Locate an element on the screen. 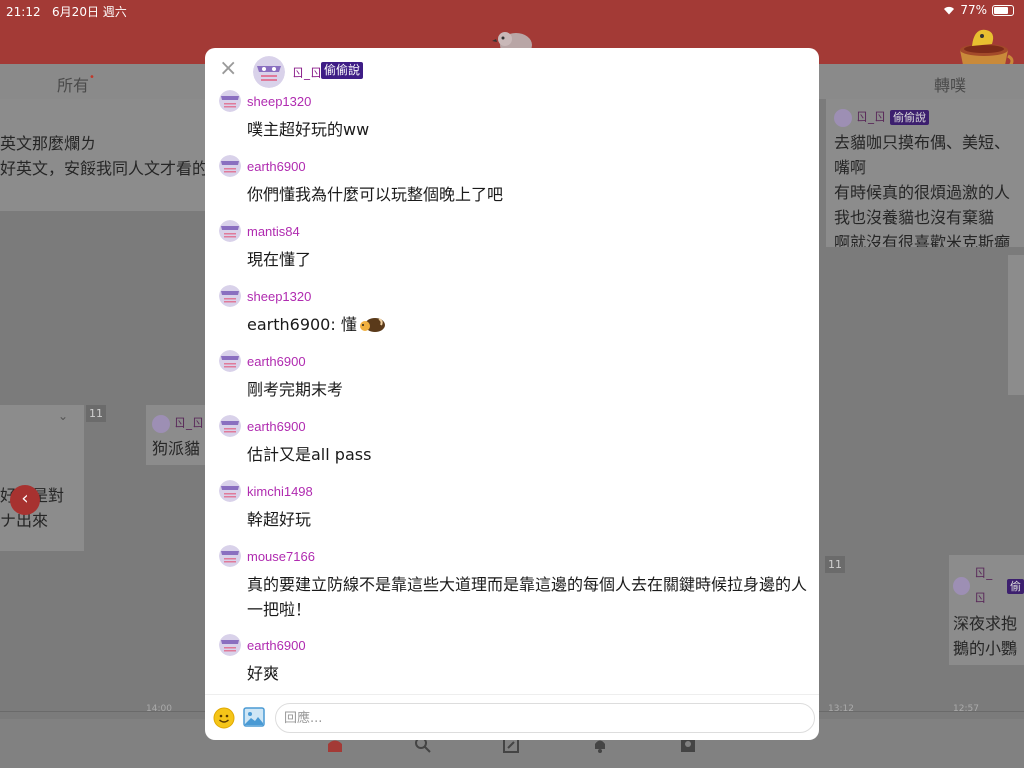 The image size is (1024, 768). card-user: ㄖ_ㄖ is located at coordinates (179, 423).